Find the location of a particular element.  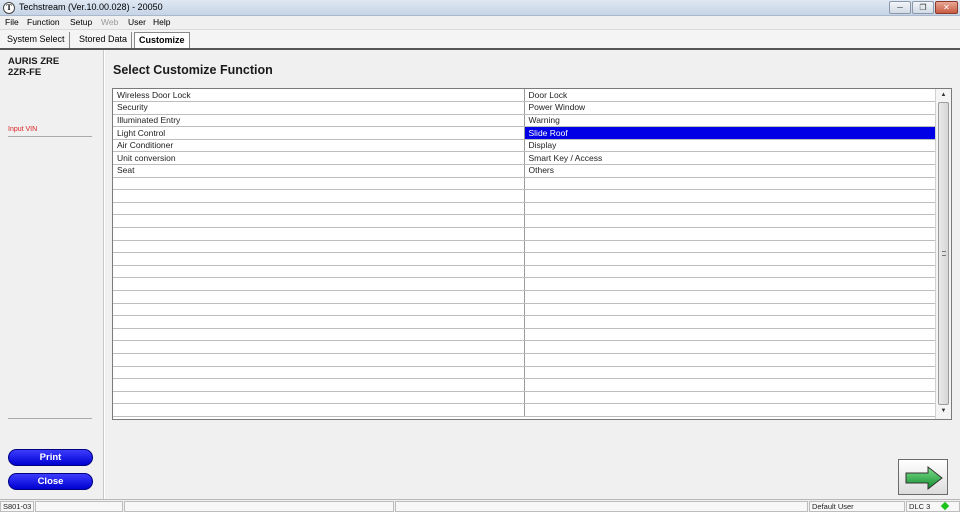

vehicle-engine: 2ZR-FE is located at coordinates (25, 72).